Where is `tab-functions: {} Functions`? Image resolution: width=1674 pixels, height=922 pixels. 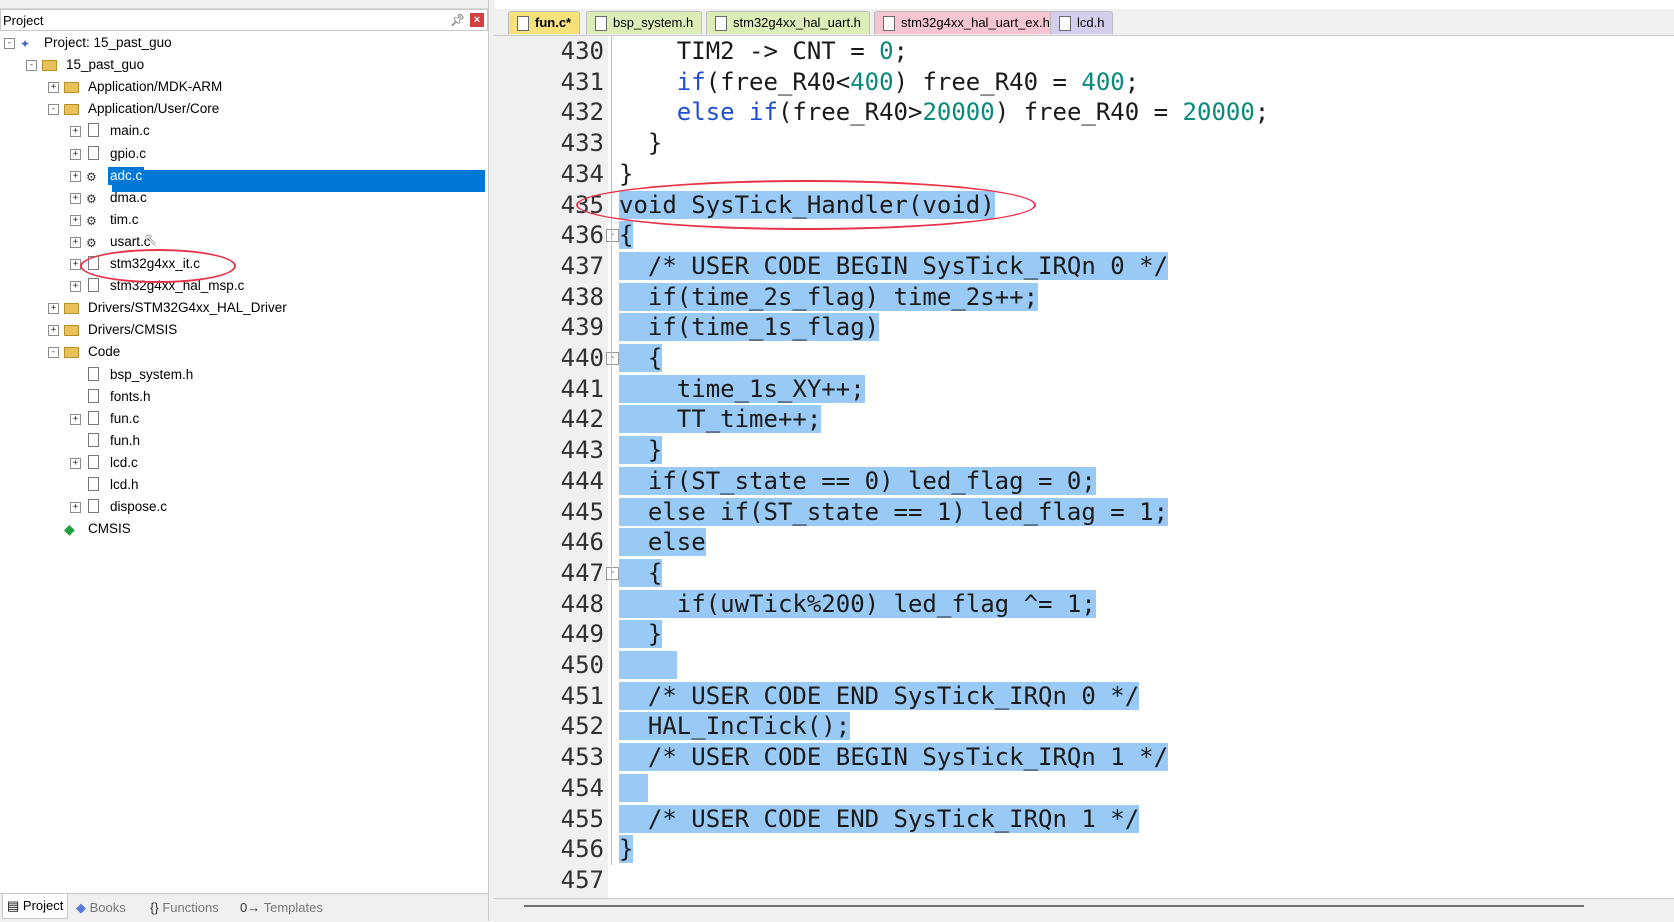 tab-functions: {} Functions is located at coordinates (184, 908).